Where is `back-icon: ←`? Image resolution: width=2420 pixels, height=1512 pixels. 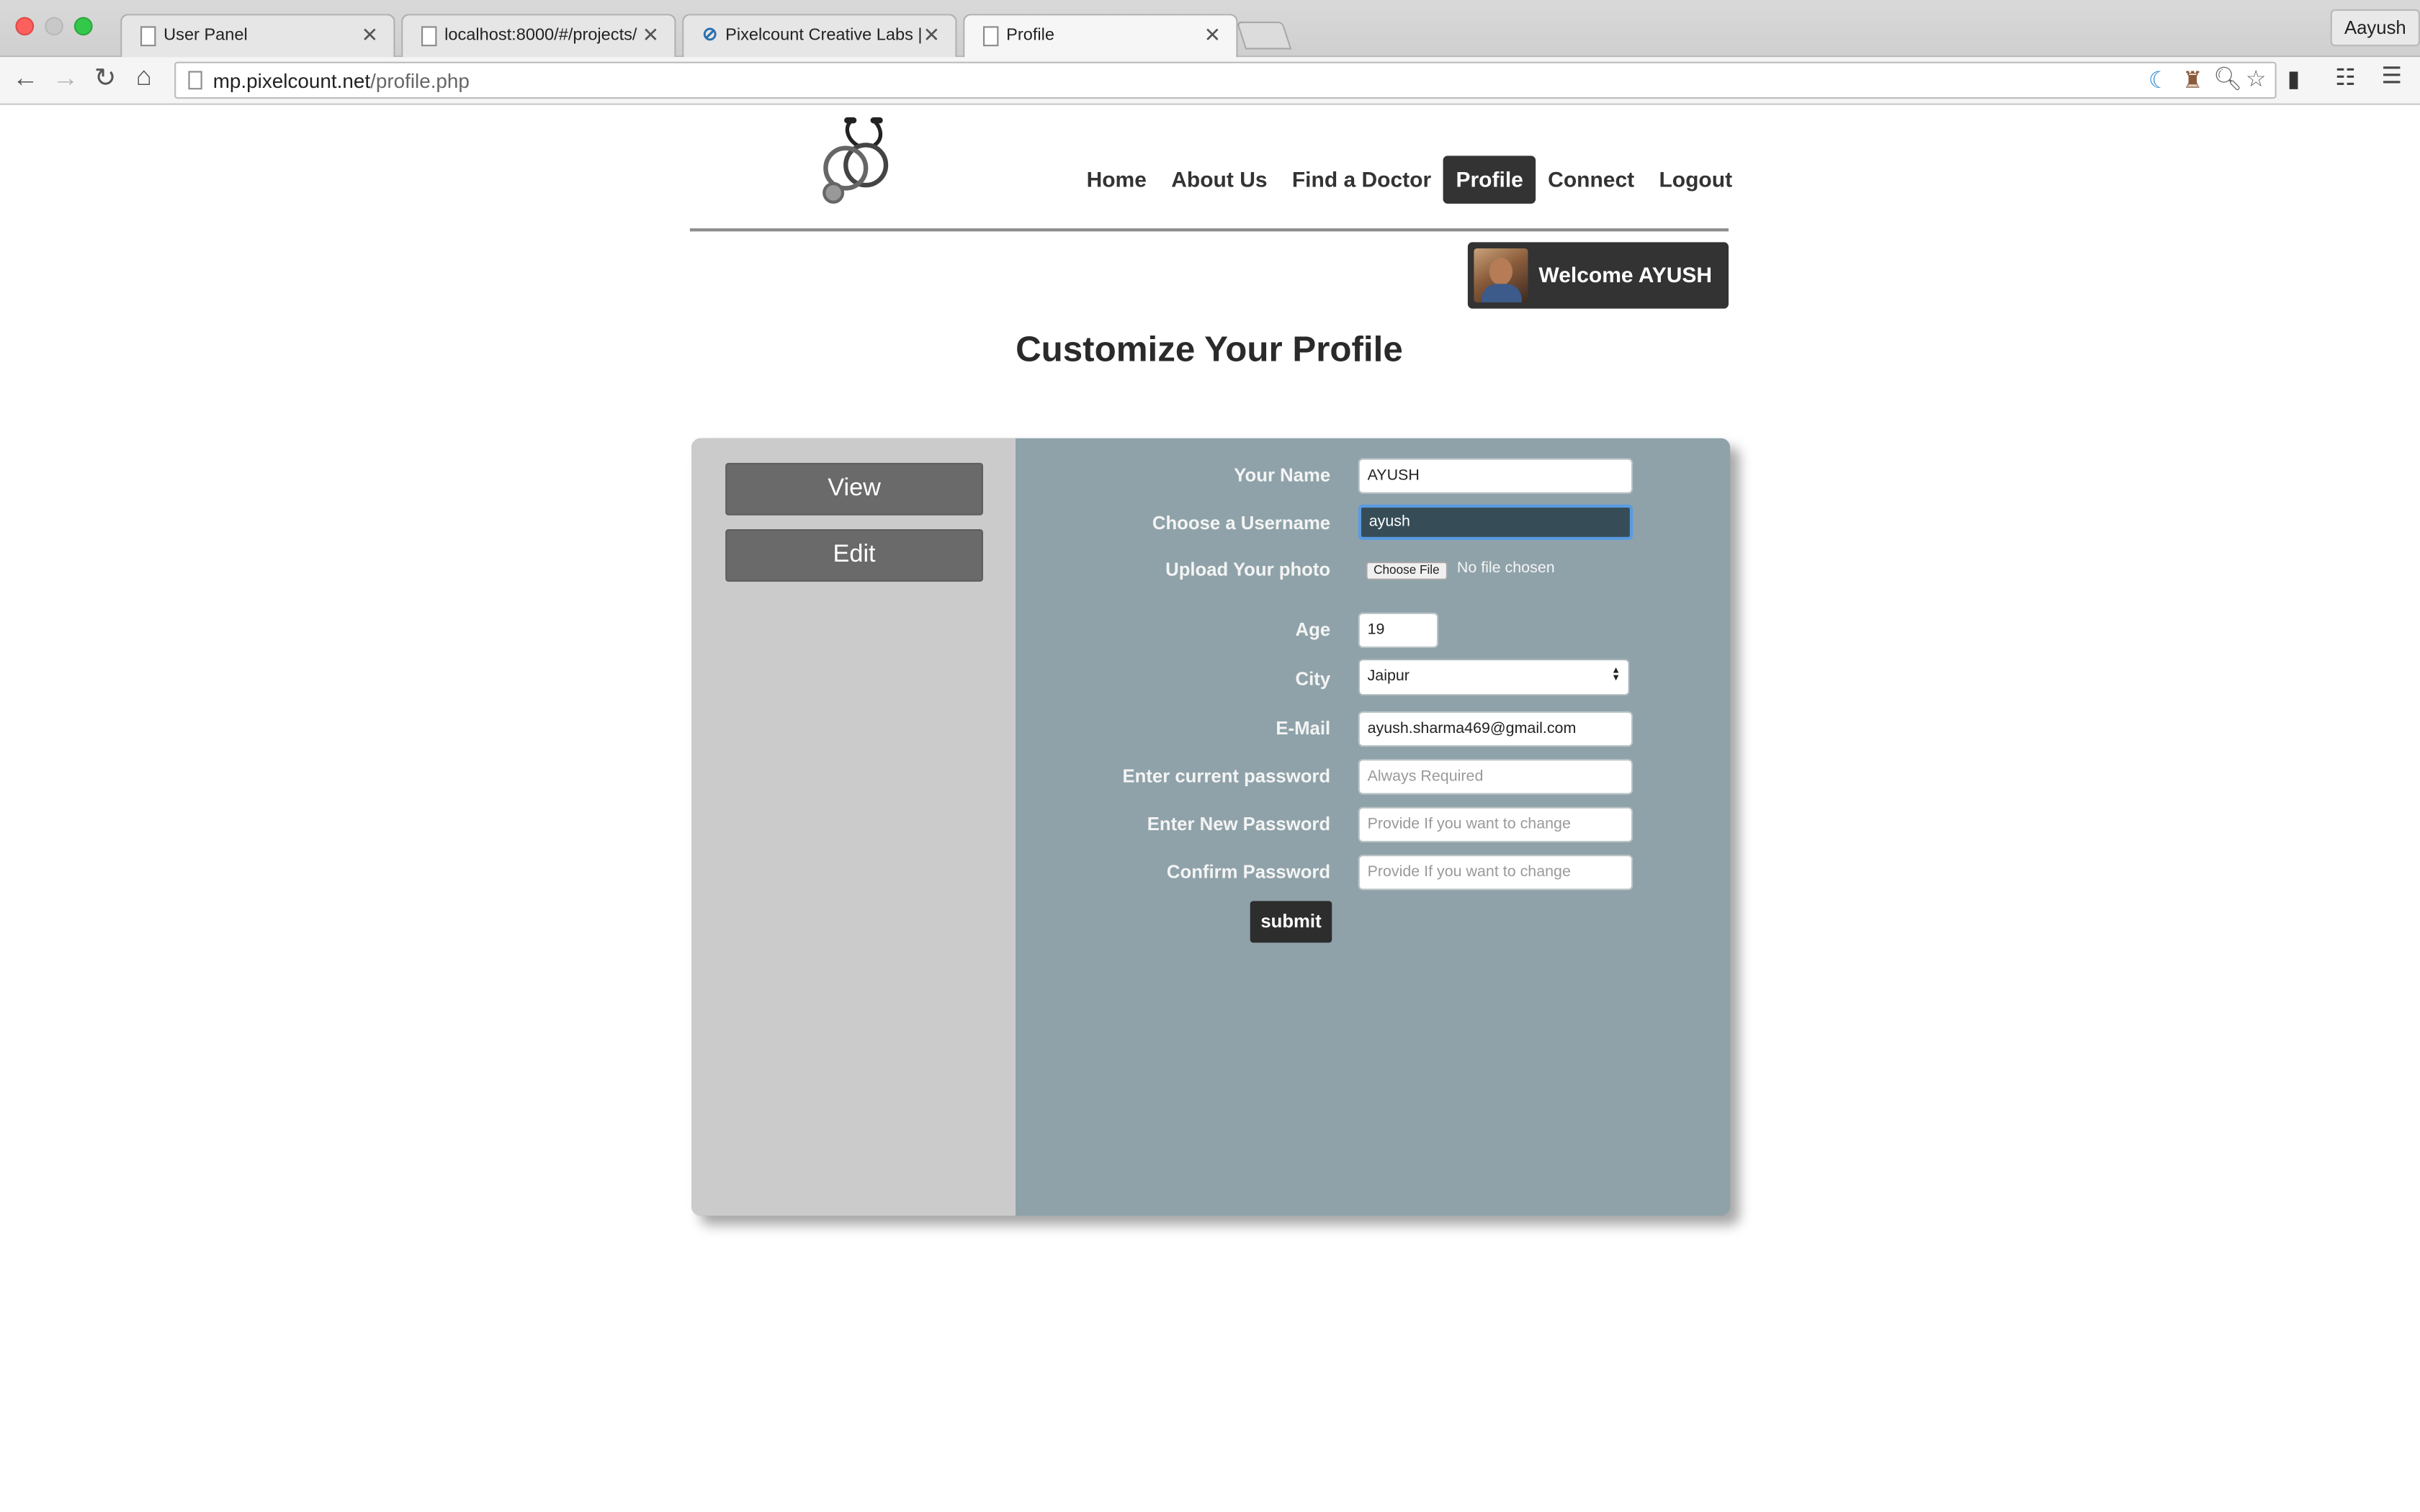
back-icon: ← is located at coordinates (25, 78).